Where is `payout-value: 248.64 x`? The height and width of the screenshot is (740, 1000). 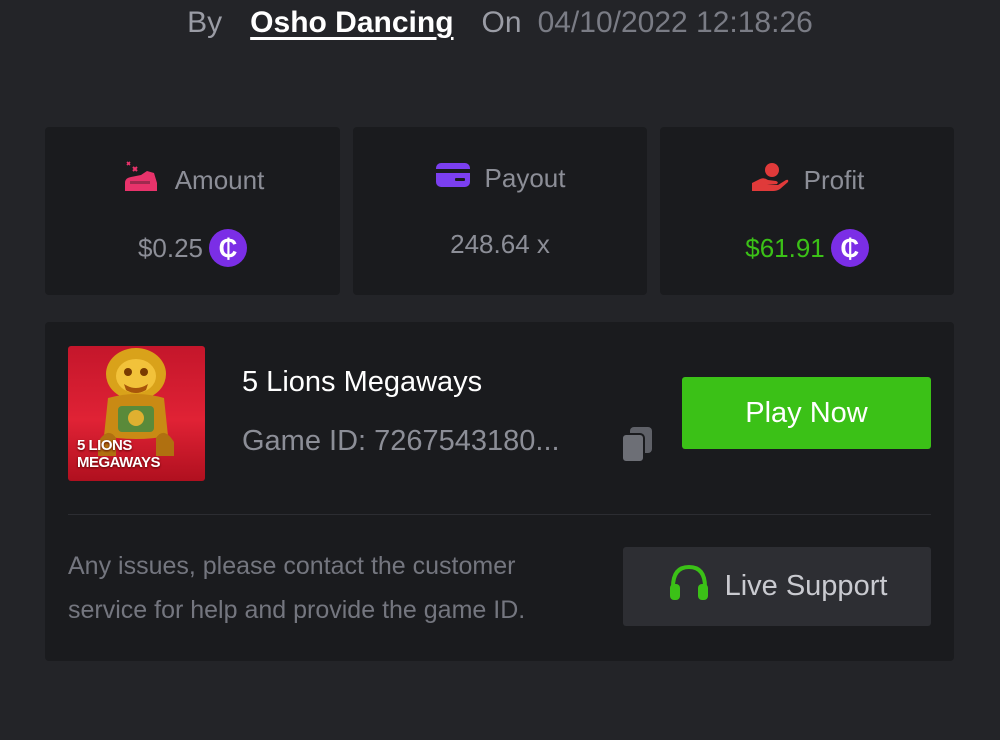 payout-value: 248.64 x is located at coordinates (500, 244).